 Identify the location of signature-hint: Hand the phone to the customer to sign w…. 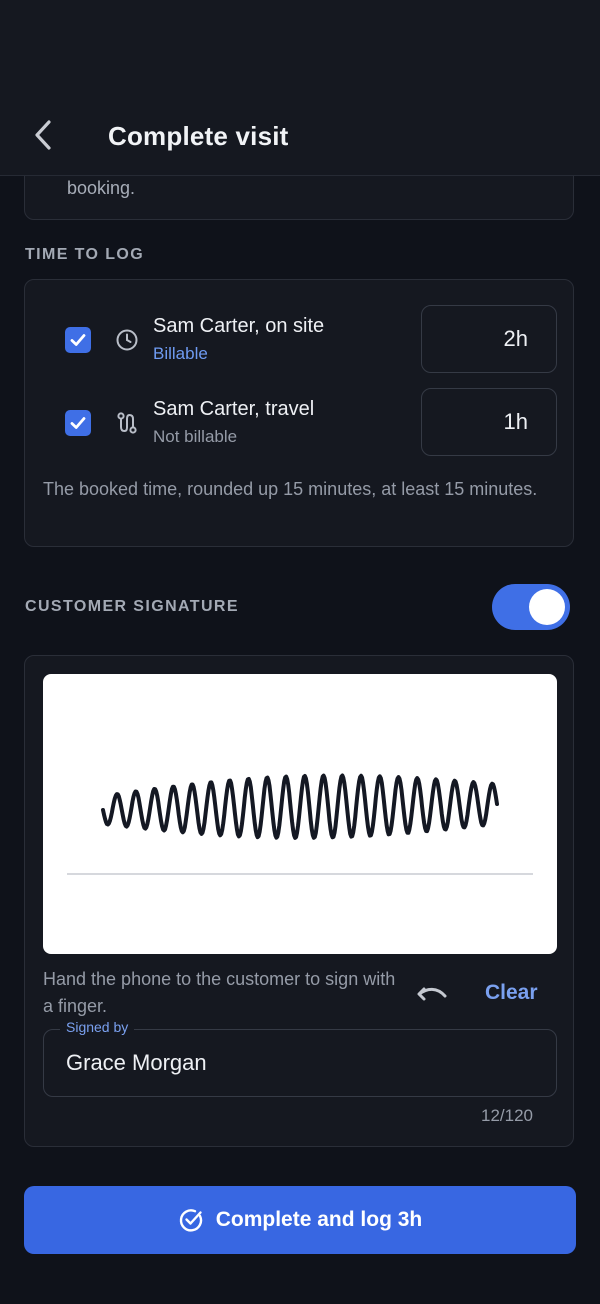
(219, 992).